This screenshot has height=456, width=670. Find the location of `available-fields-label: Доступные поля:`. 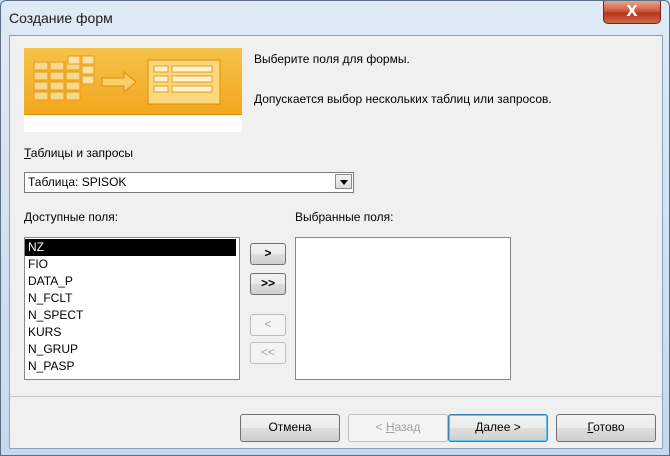

available-fields-label: Доступные поля: is located at coordinates (71, 217).